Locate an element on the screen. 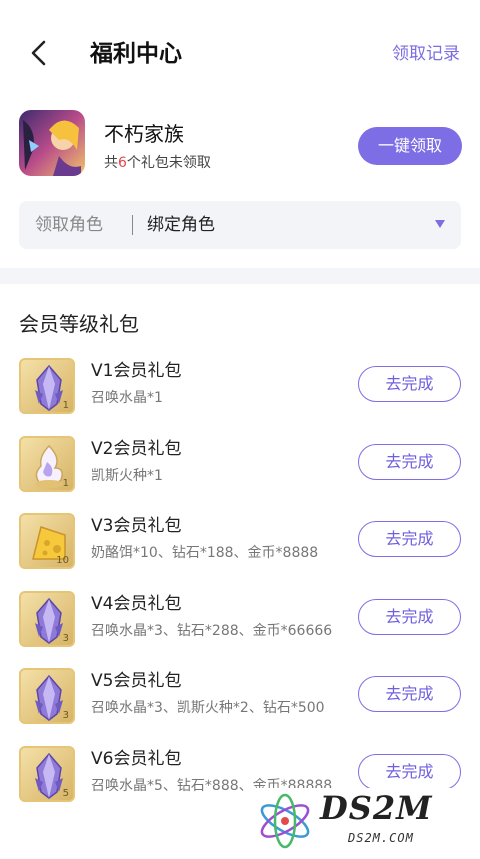 Image resolution: width=480 pixels, height=859 pixels. package-row: 3 V4会员礼包召唤水晶*3、钻石*288、金币*66666 去完成 is located at coordinates (240, 625).